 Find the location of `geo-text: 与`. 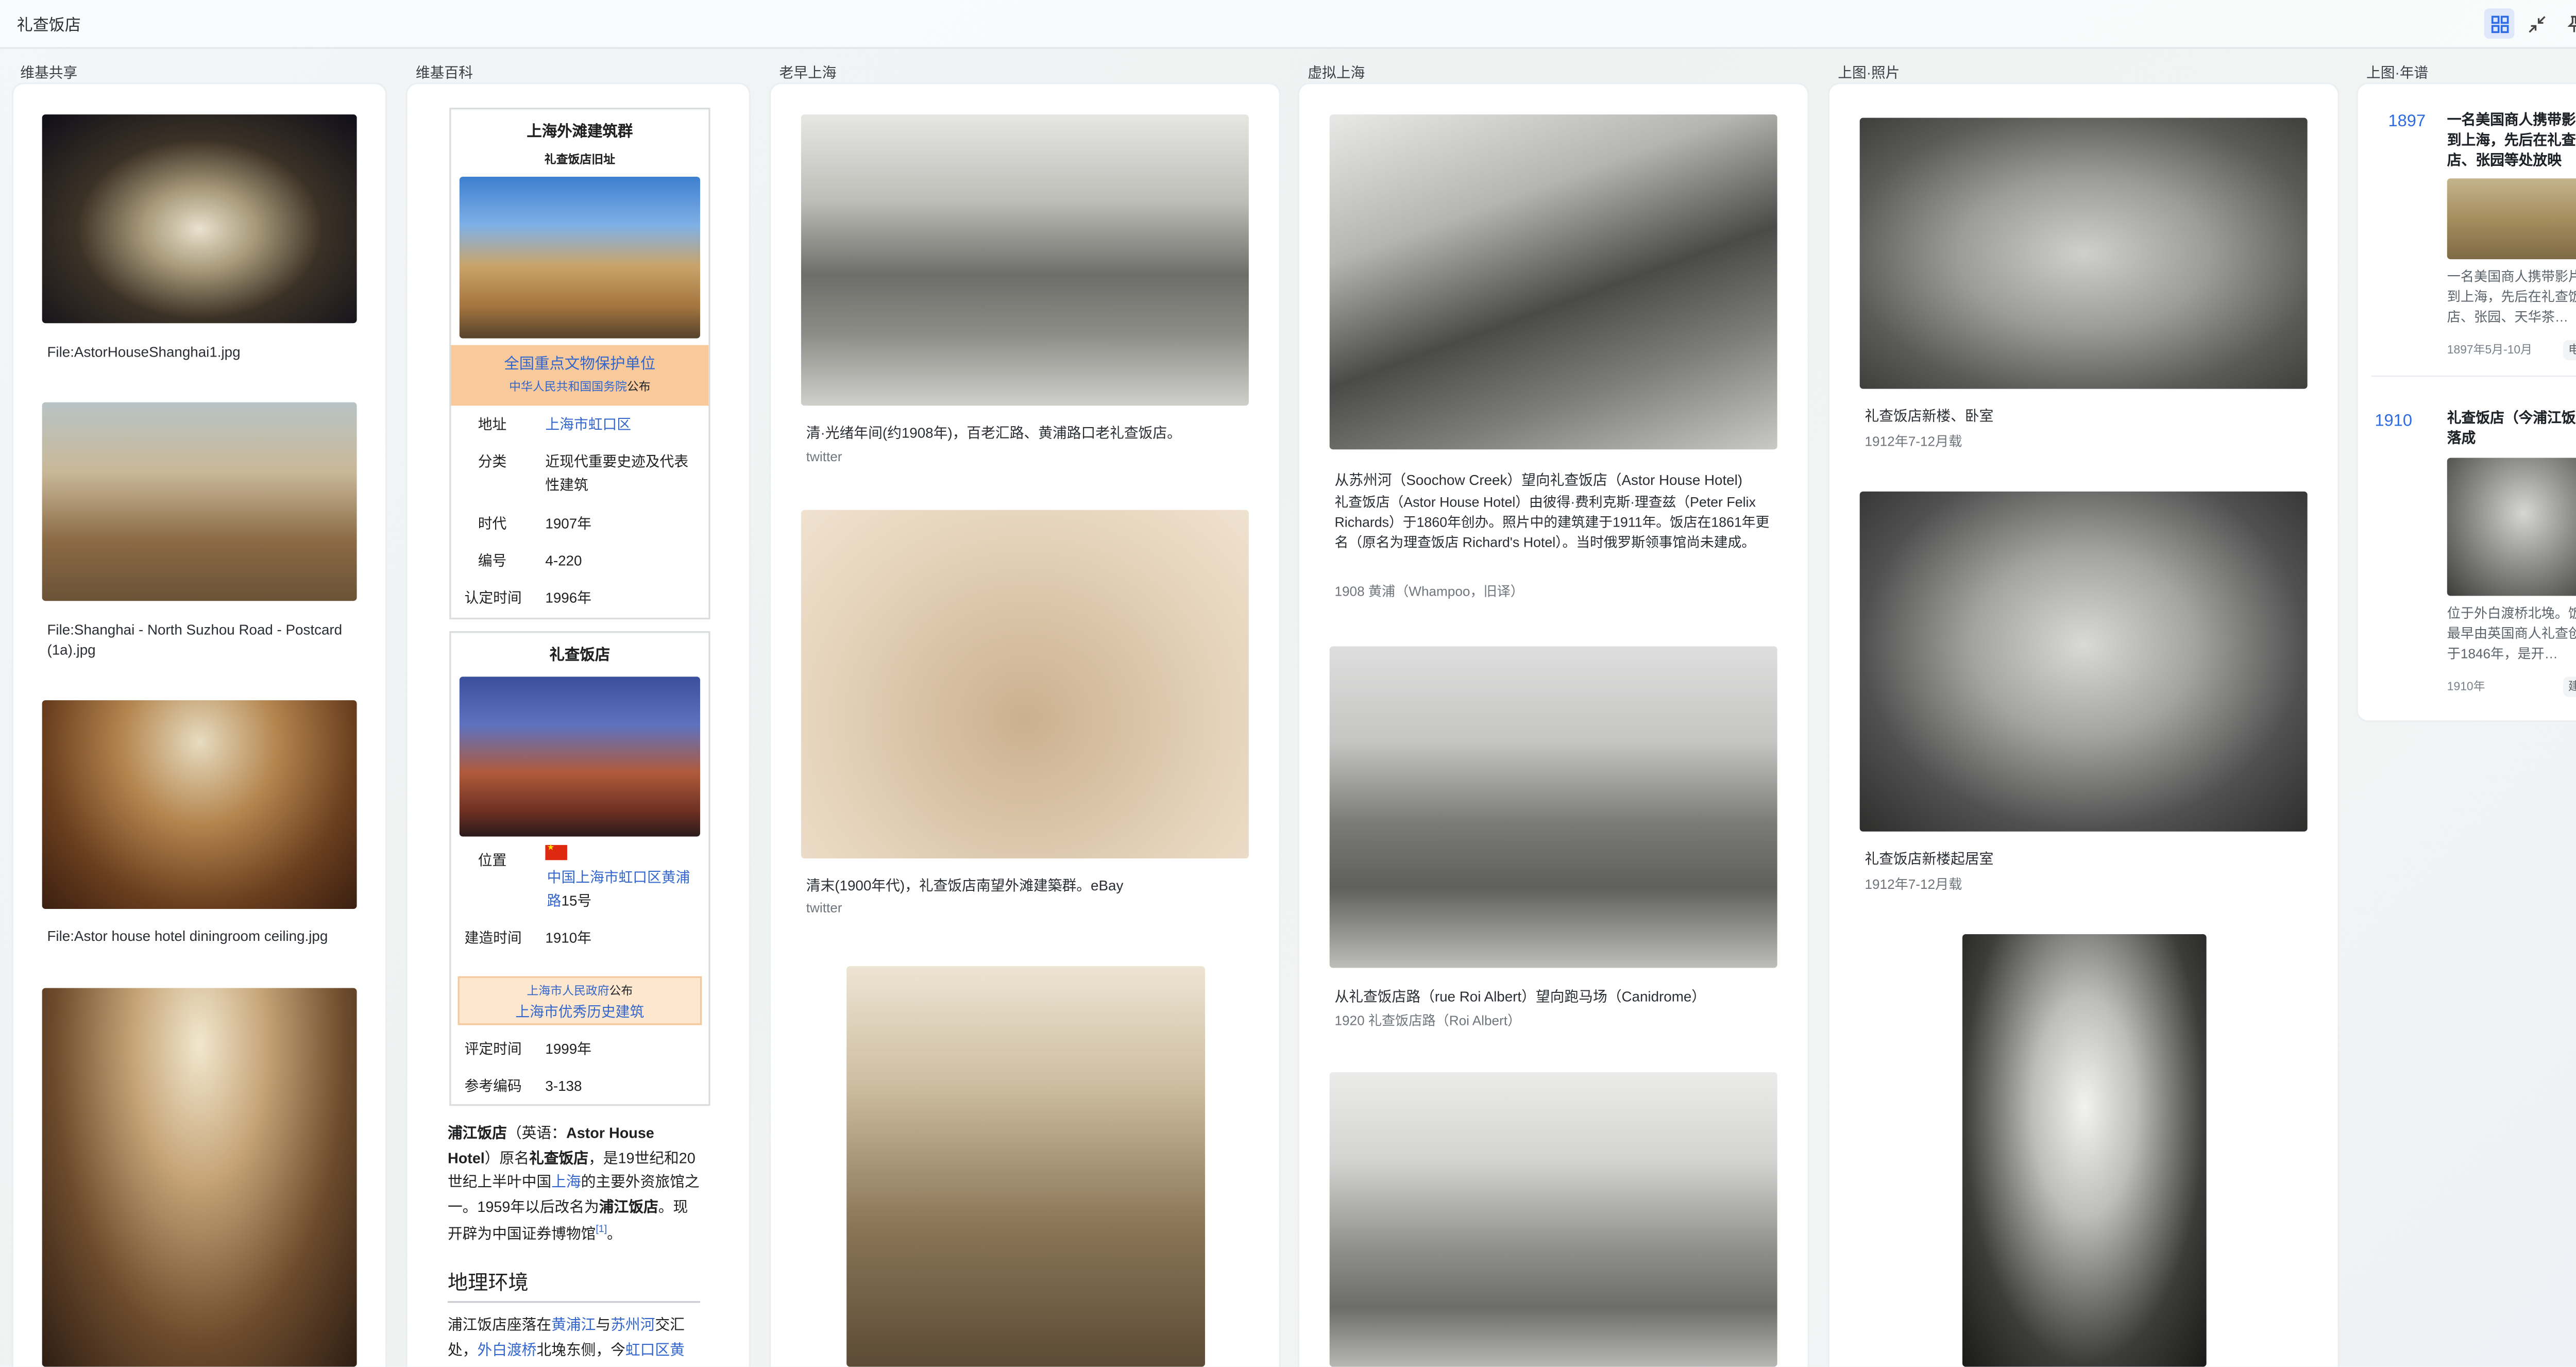

geo-text: 与 is located at coordinates (603, 1325).